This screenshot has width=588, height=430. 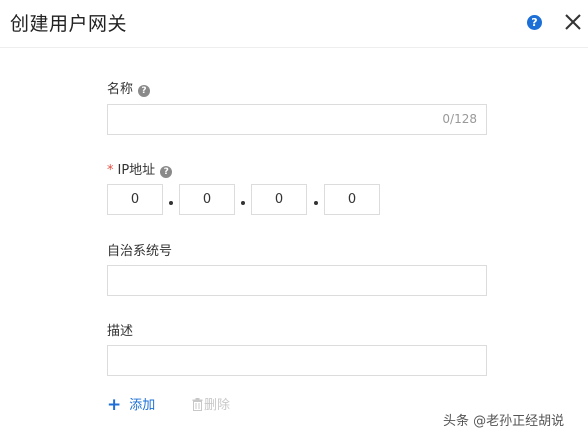 What do you see at coordinates (197, 404) in the screenshot?
I see `trash-icon` at bounding box center [197, 404].